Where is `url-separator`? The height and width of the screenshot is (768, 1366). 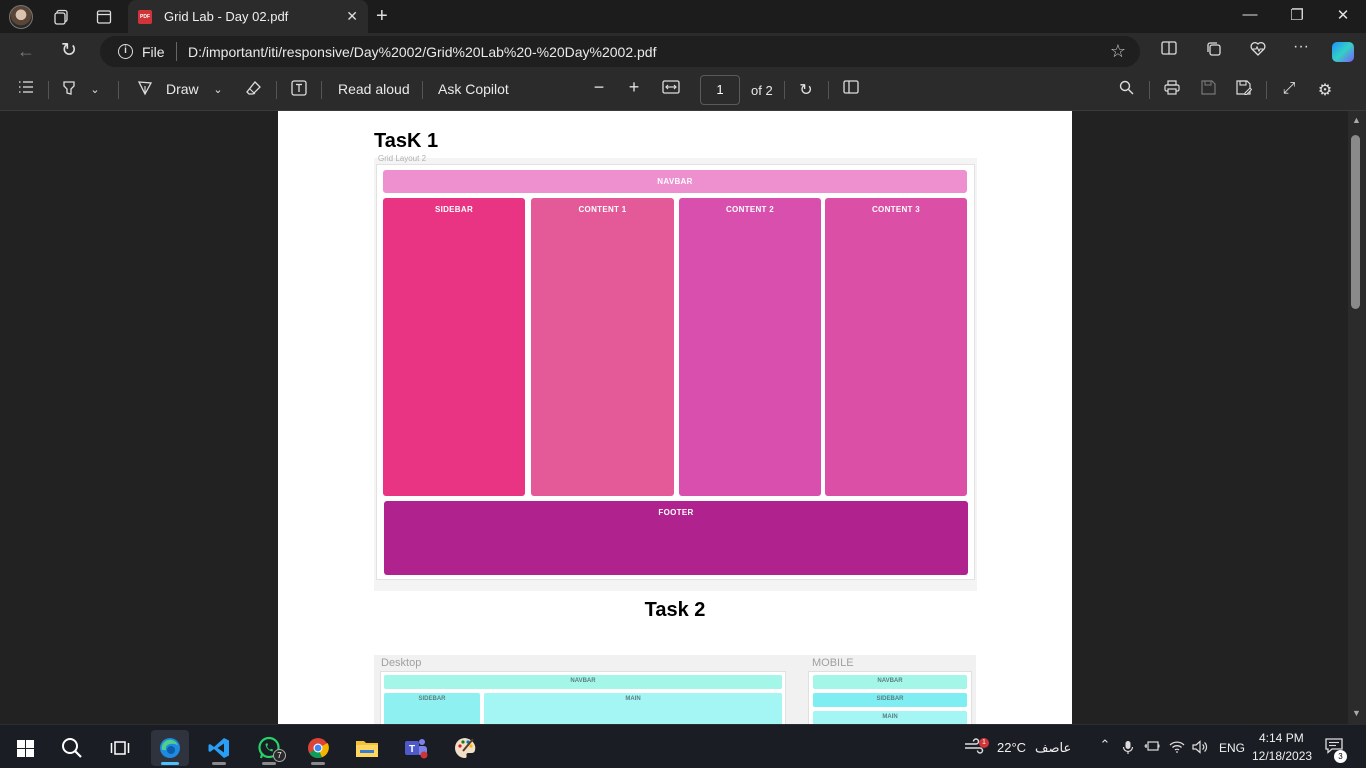 url-separator is located at coordinates (176, 51).